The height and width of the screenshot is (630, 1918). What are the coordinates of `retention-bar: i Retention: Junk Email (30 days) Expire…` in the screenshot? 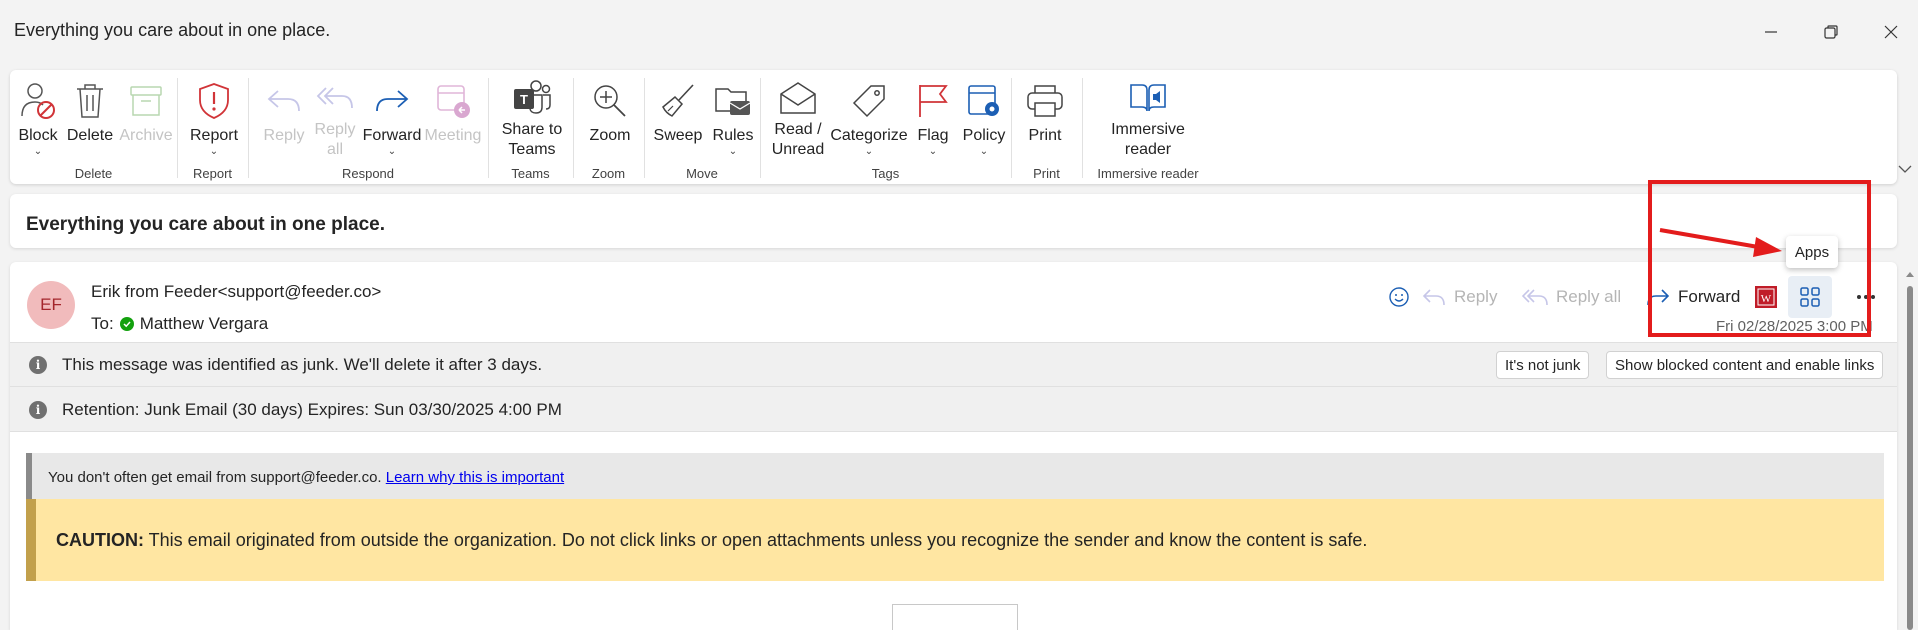 It's located at (953, 409).